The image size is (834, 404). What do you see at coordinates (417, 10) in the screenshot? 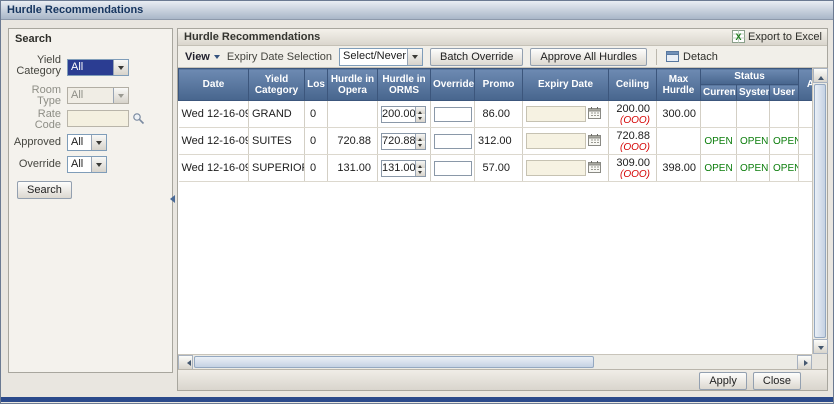
I see `window-title: Hurdle Recommendations` at bounding box center [417, 10].